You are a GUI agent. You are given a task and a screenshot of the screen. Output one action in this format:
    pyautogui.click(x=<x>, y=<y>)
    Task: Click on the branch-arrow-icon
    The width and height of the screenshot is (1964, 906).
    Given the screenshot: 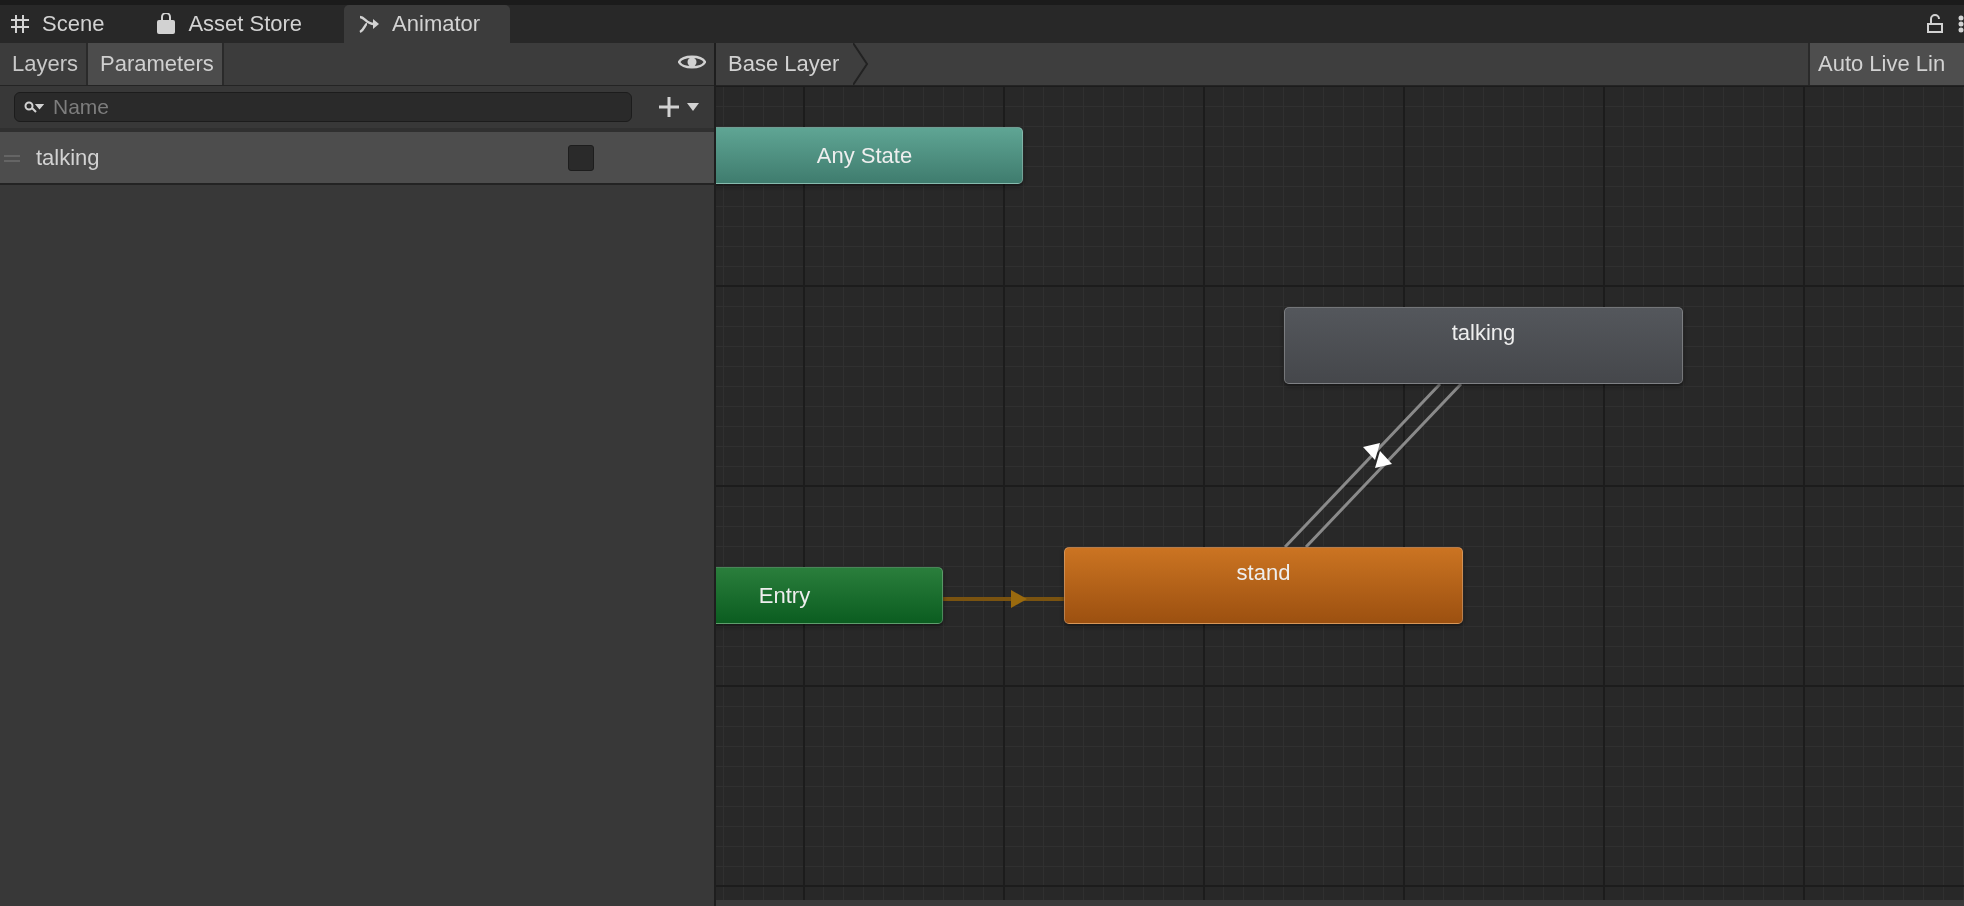 What is the action you would take?
    pyautogui.click(x=369, y=24)
    